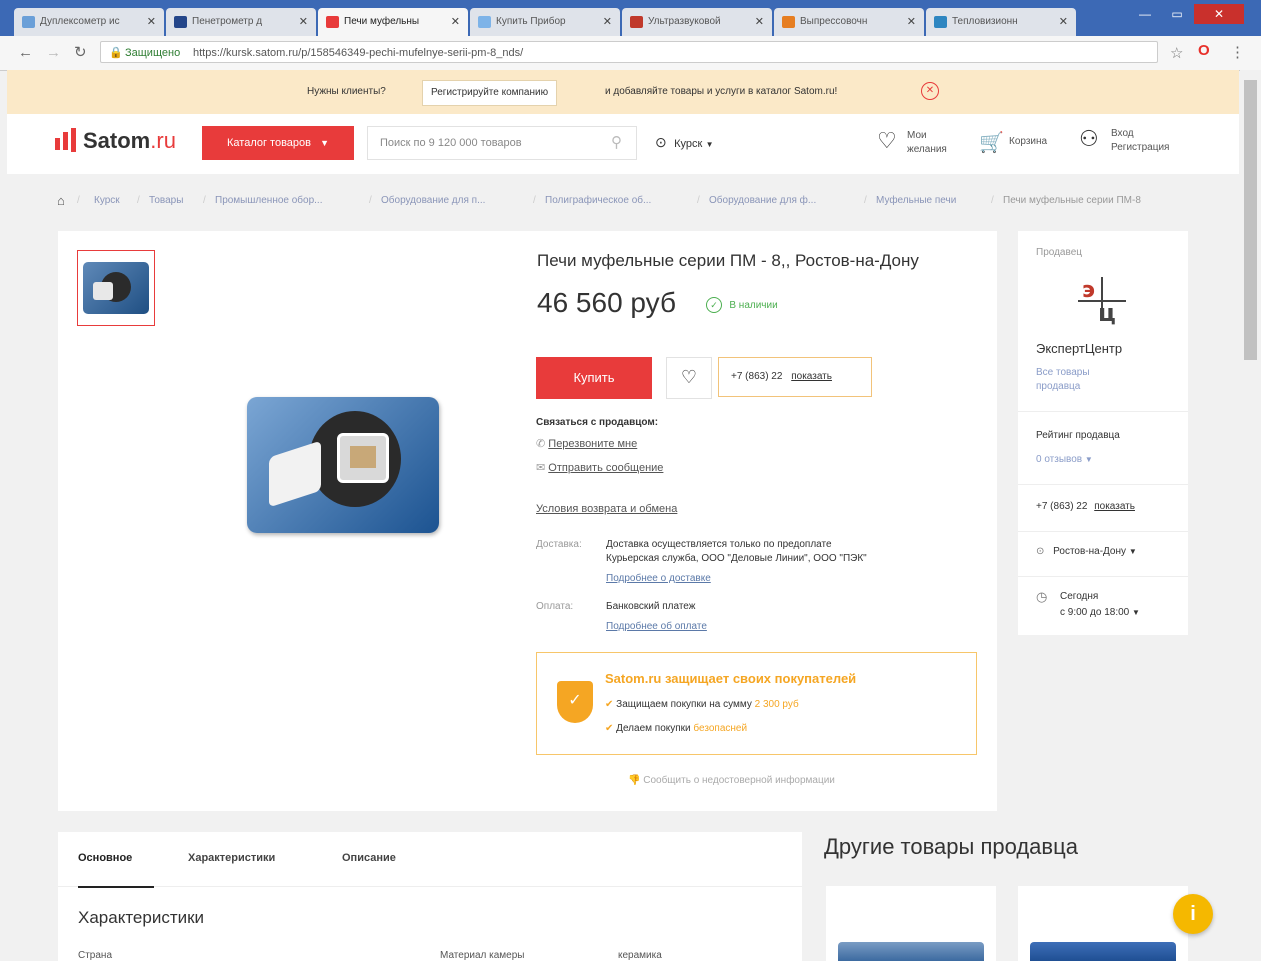 This screenshot has height=961, width=1261. I want to click on check-circle-icon: ✓, so click(714, 305).